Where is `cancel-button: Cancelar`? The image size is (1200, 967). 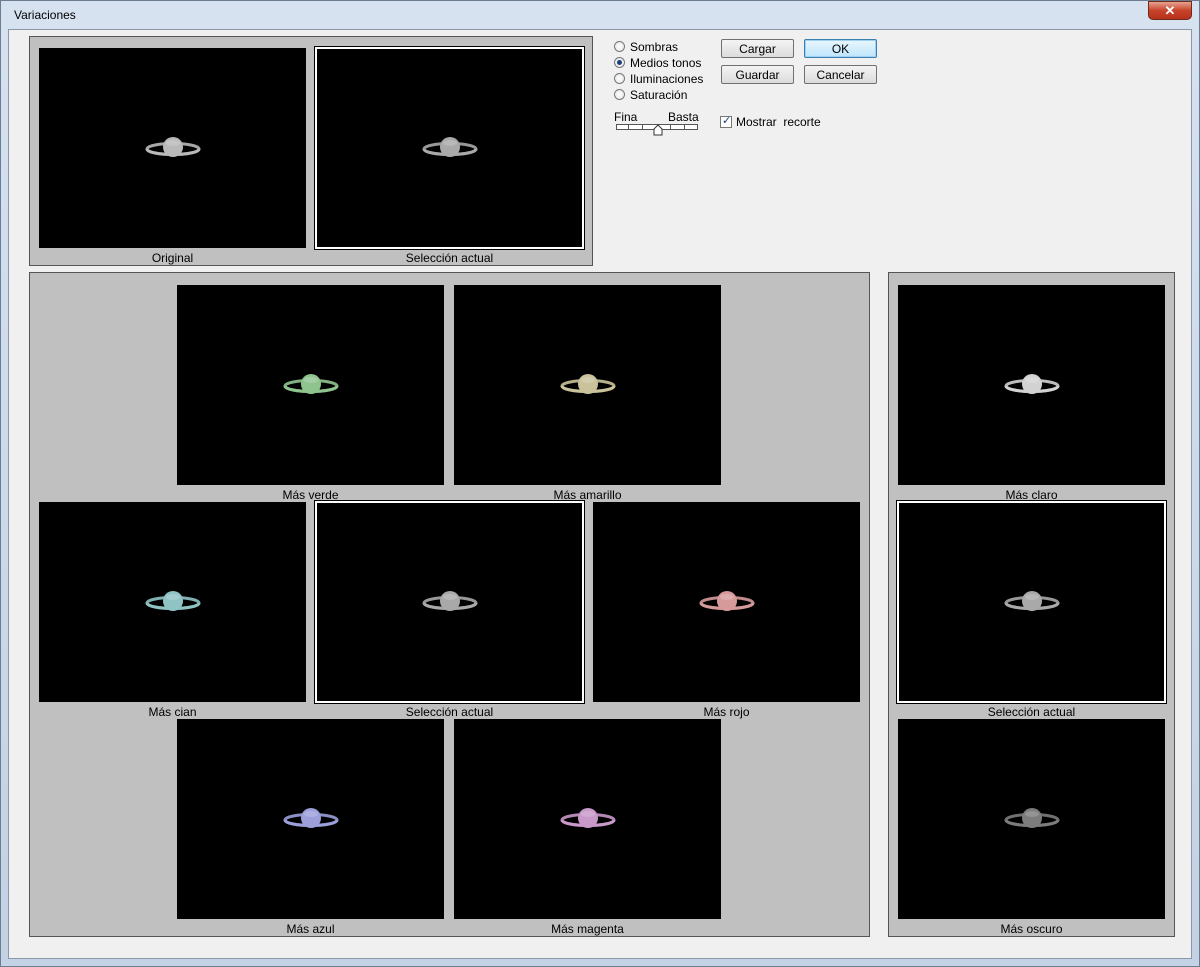 cancel-button: Cancelar is located at coordinates (840, 74).